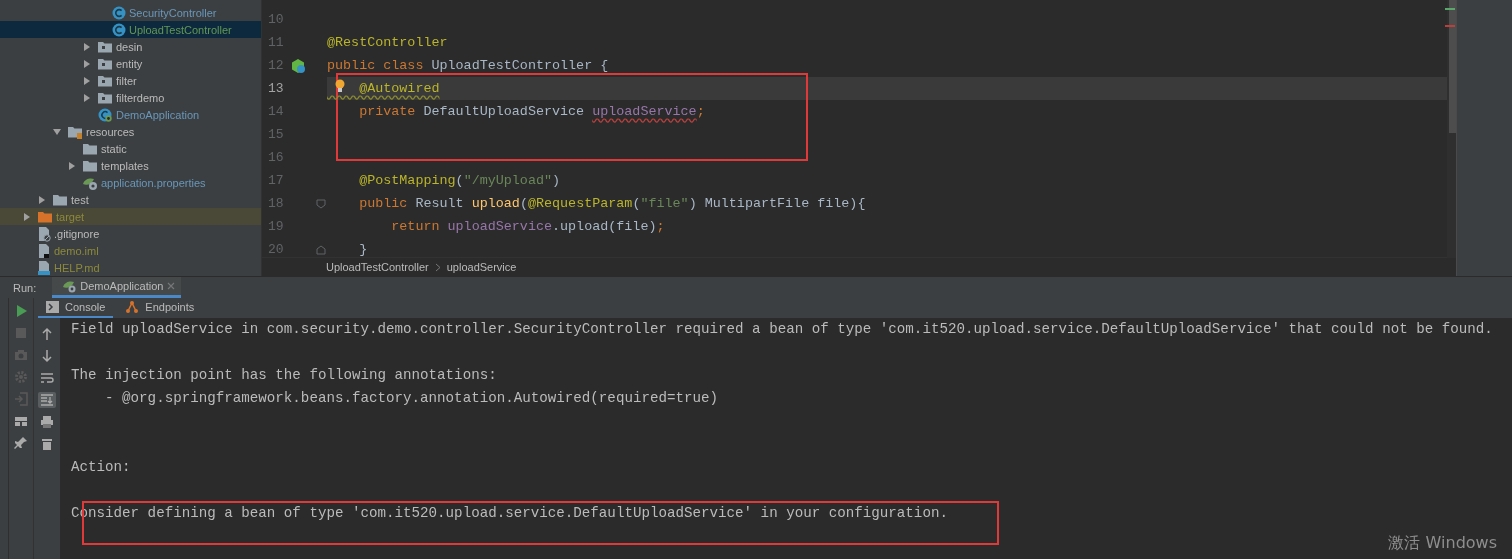 This screenshot has height=559, width=1512. What do you see at coordinates (363, 249) in the screenshot?
I see `code-line: }` at bounding box center [363, 249].